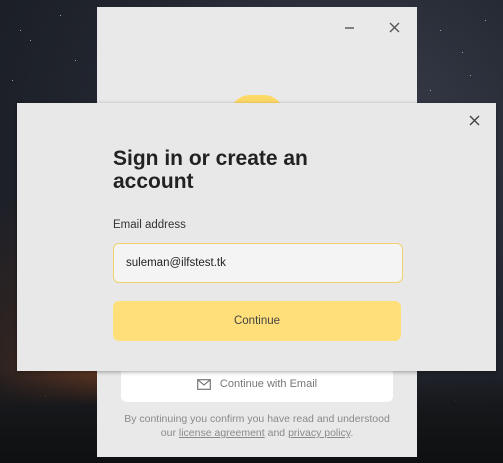  I want to click on email-label: Email address, so click(149, 225).